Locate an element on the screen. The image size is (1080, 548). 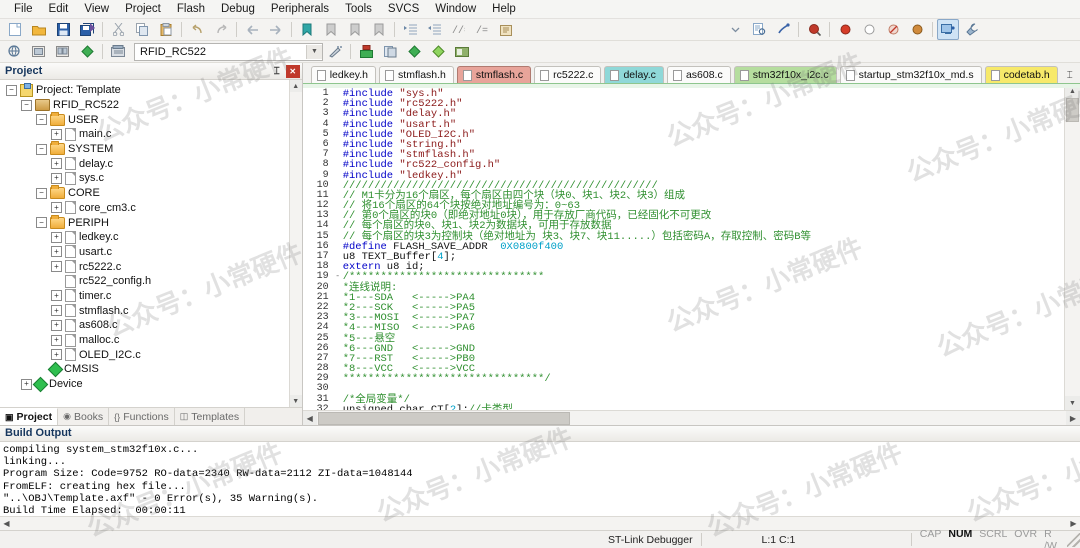
books-icon is located at coordinates (390, 51).